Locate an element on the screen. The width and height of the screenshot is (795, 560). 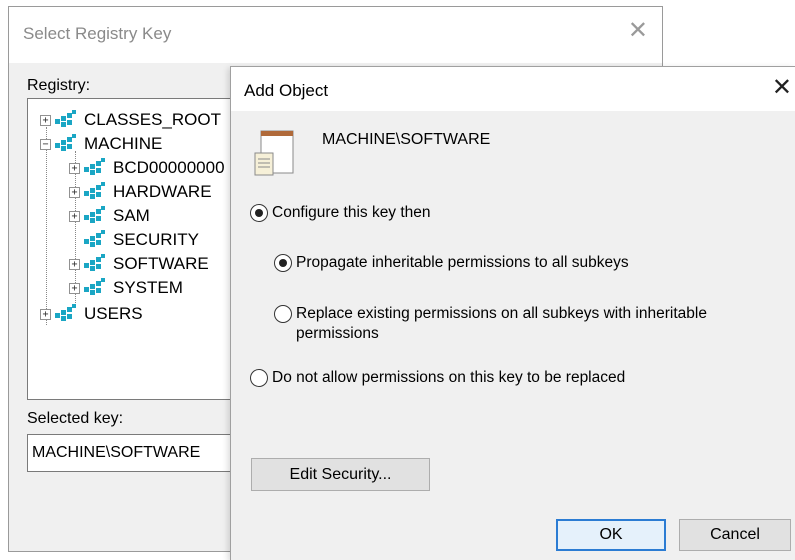
tree-item-label: MACHINE is located at coordinates (123, 143).